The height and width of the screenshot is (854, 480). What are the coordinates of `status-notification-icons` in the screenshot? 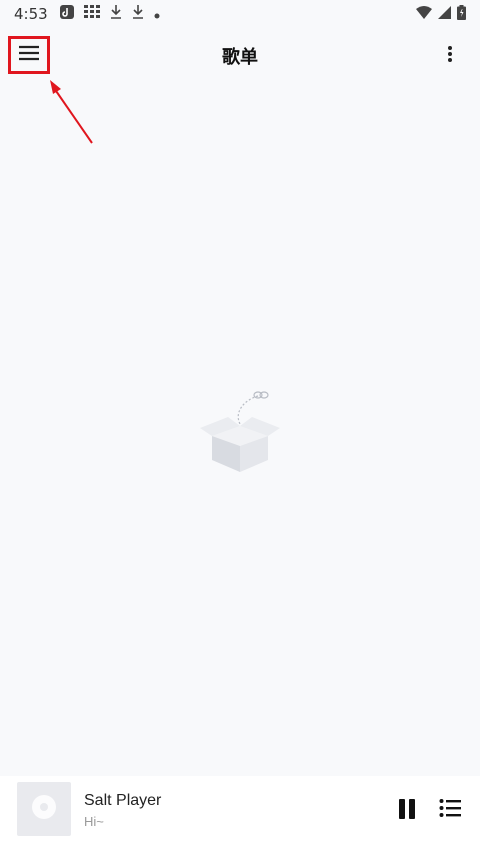 It's located at (109, 14).